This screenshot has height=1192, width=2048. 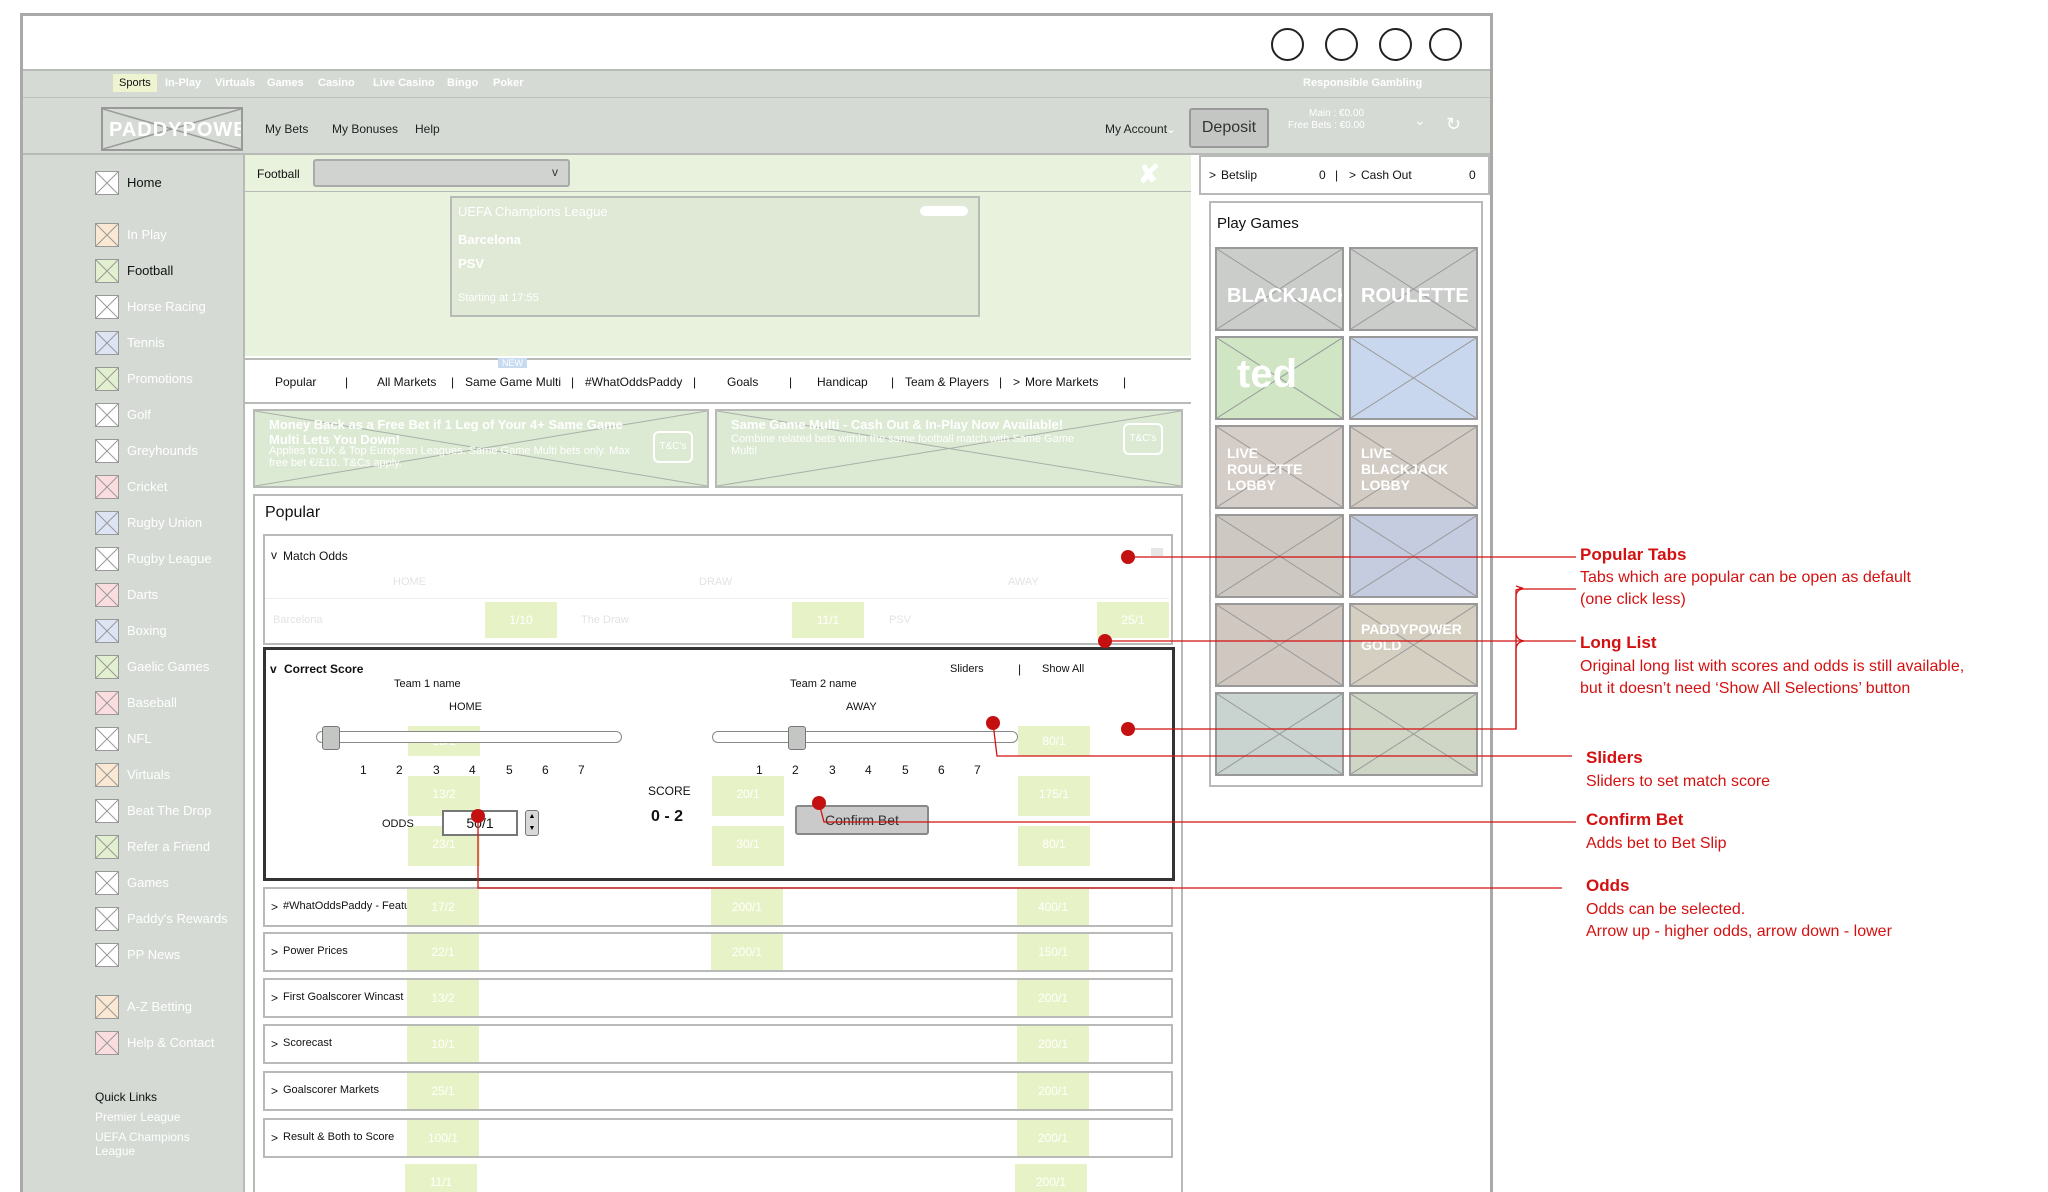 What do you see at coordinates (1026, 722) in the screenshot?
I see `annotation-lines` at bounding box center [1026, 722].